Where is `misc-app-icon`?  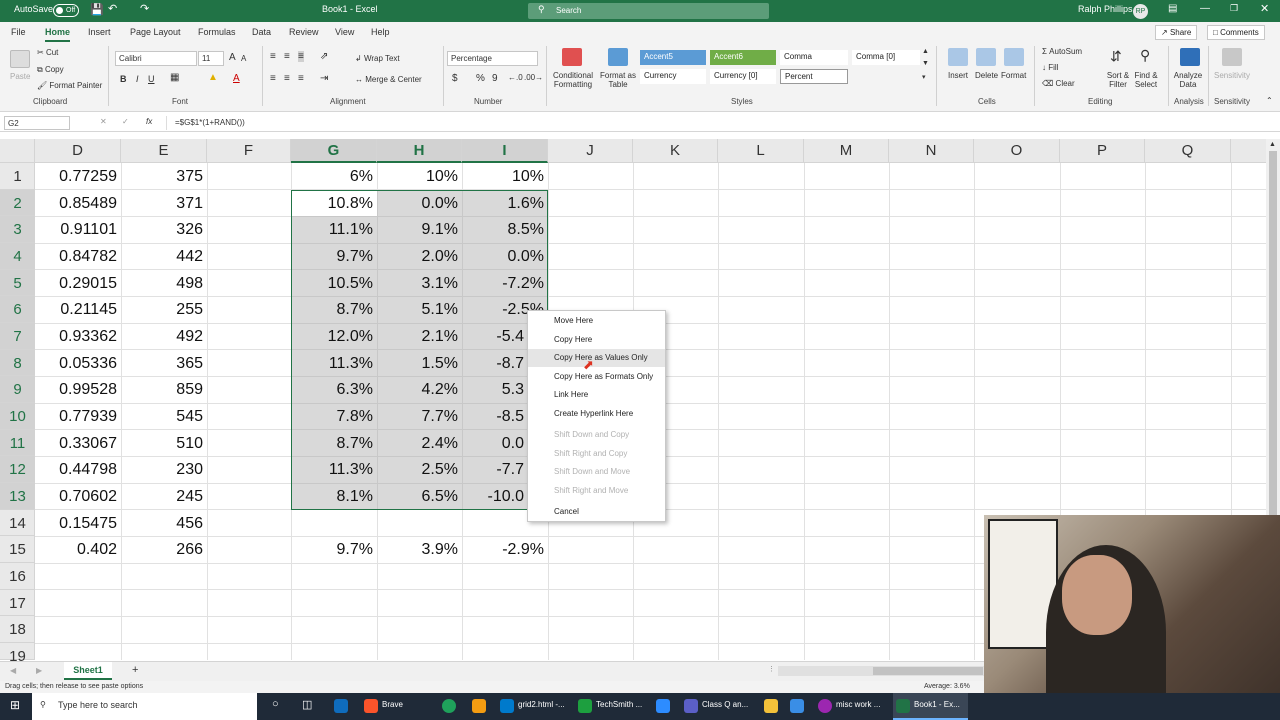 misc-app-icon is located at coordinates (825, 706).